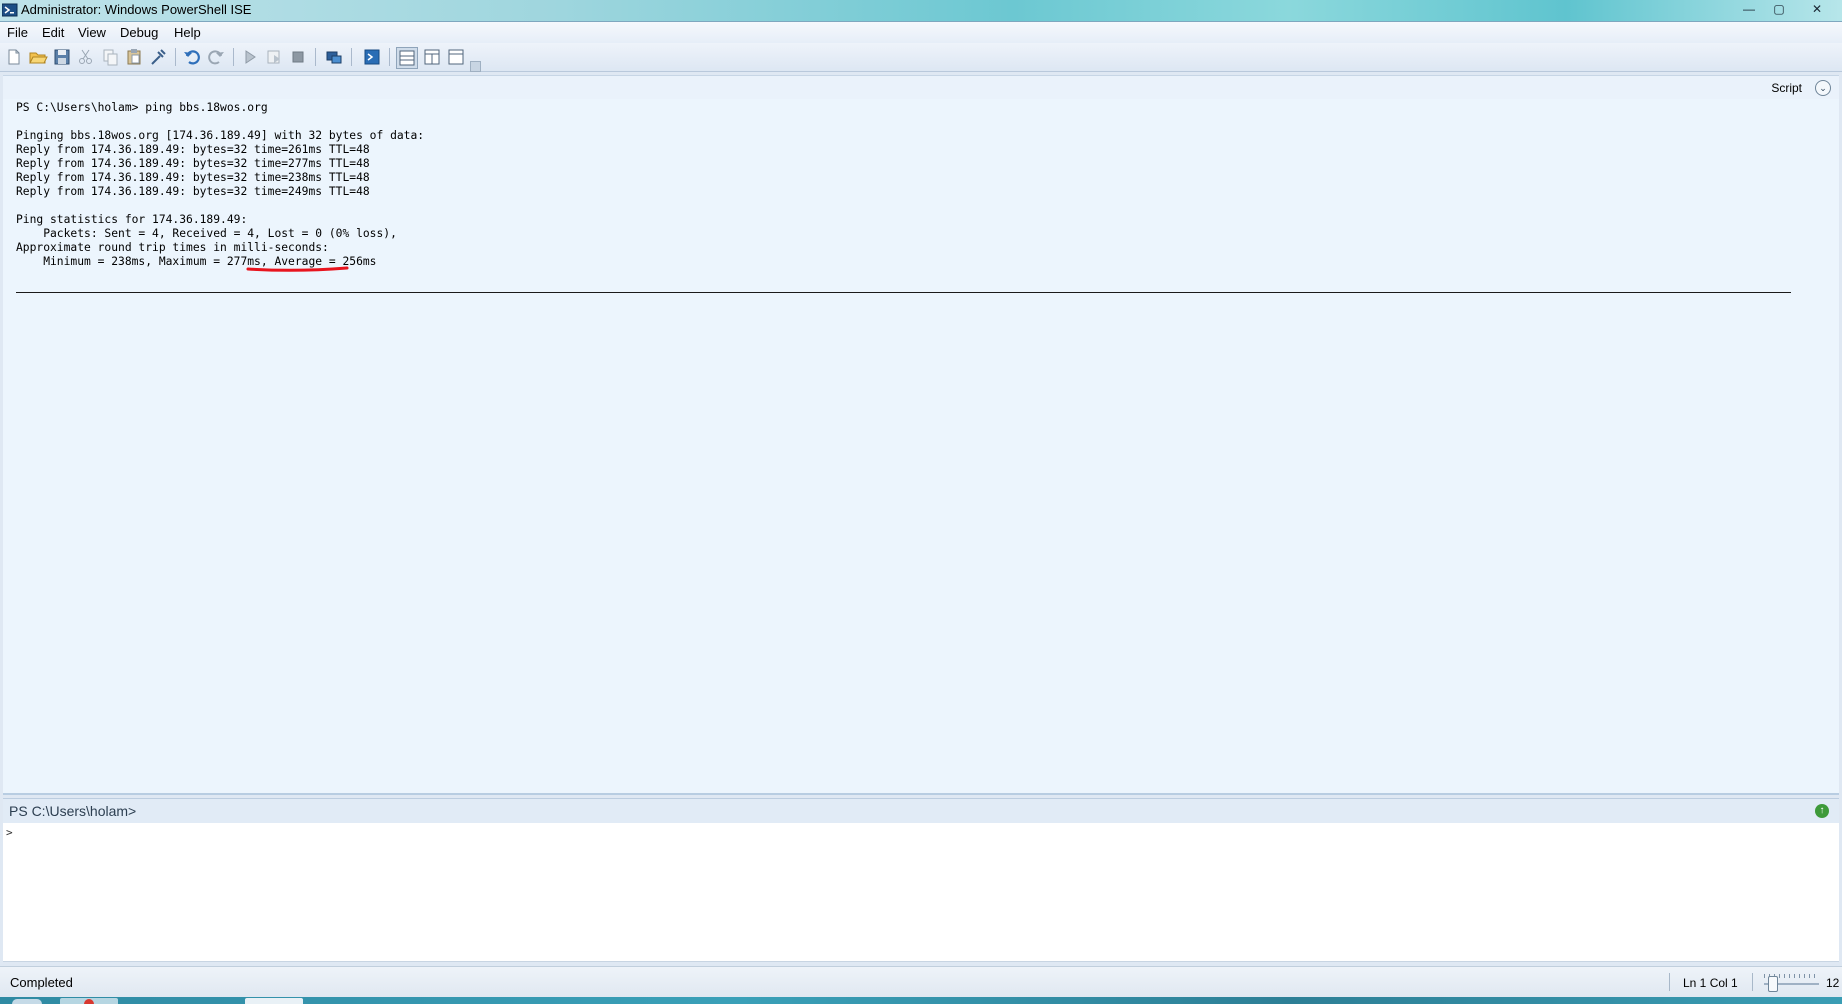 This screenshot has width=1842, height=1004. I want to click on powershell-ise-icon, so click(9, 10).